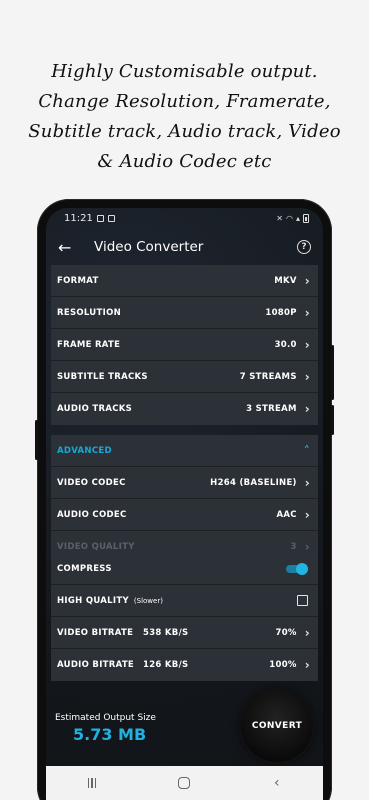 This screenshot has width=369, height=800. Describe the element at coordinates (96, 547) in the screenshot. I see `setting-label: VIDEO QUALITY` at that location.